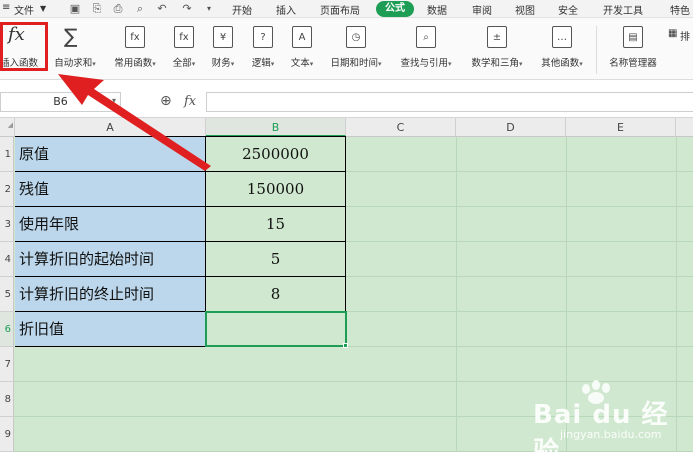  I want to click on autosum-button: ∑ 自动求和▾, so click(75, 49).